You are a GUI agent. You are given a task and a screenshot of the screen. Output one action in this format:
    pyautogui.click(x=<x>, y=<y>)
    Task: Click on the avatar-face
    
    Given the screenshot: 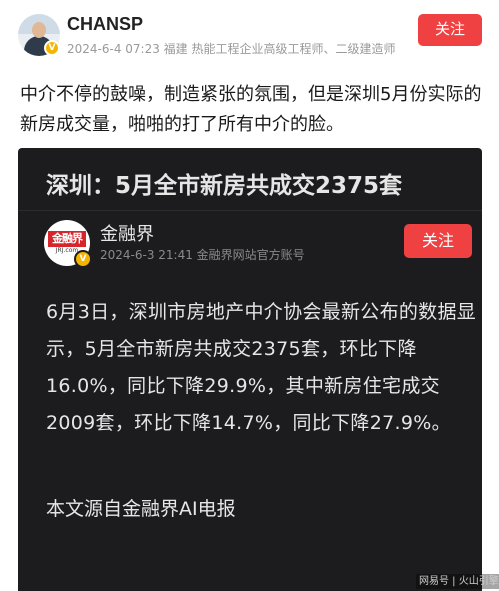 What is the action you would take?
    pyautogui.click(x=39, y=30)
    